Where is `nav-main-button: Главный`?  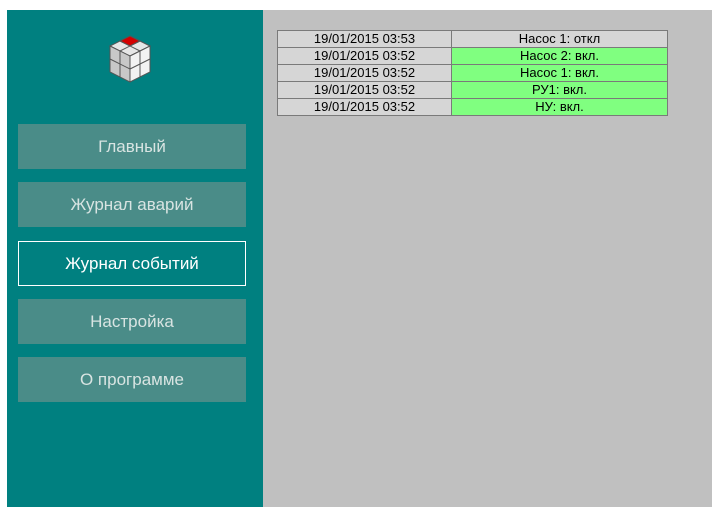
nav-main-button: Главный is located at coordinates (132, 146).